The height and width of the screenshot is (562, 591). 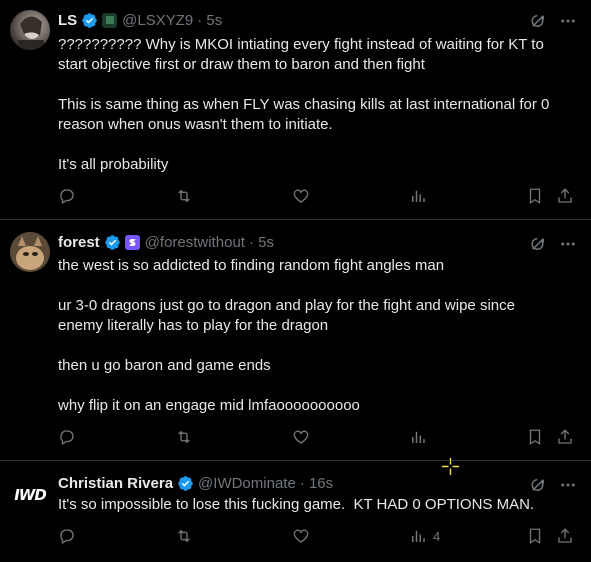 What do you see at coordinates (450, 466) in the screenshot?
I see `crosshair-cursor-icon` at bounding box center [450, 466].